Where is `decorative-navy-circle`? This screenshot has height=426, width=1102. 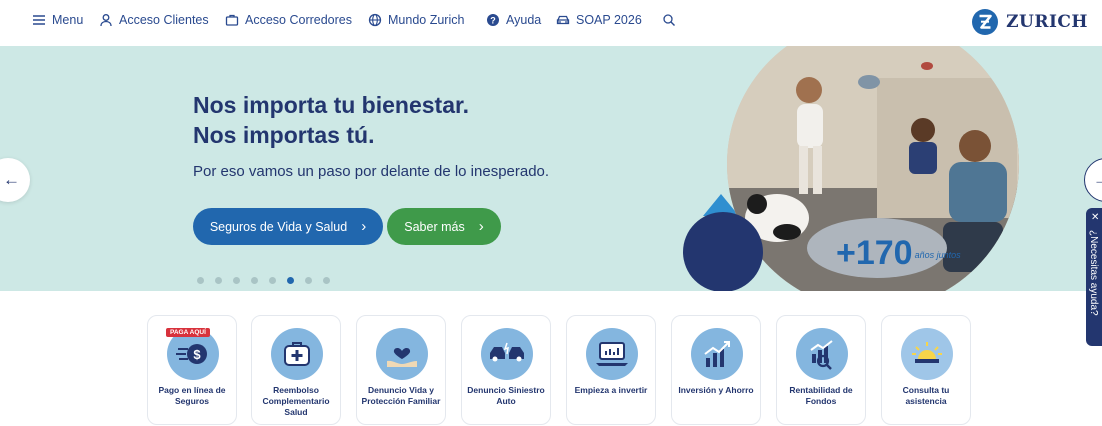 decorative-navy-circle is located at coordinates (723, 251).